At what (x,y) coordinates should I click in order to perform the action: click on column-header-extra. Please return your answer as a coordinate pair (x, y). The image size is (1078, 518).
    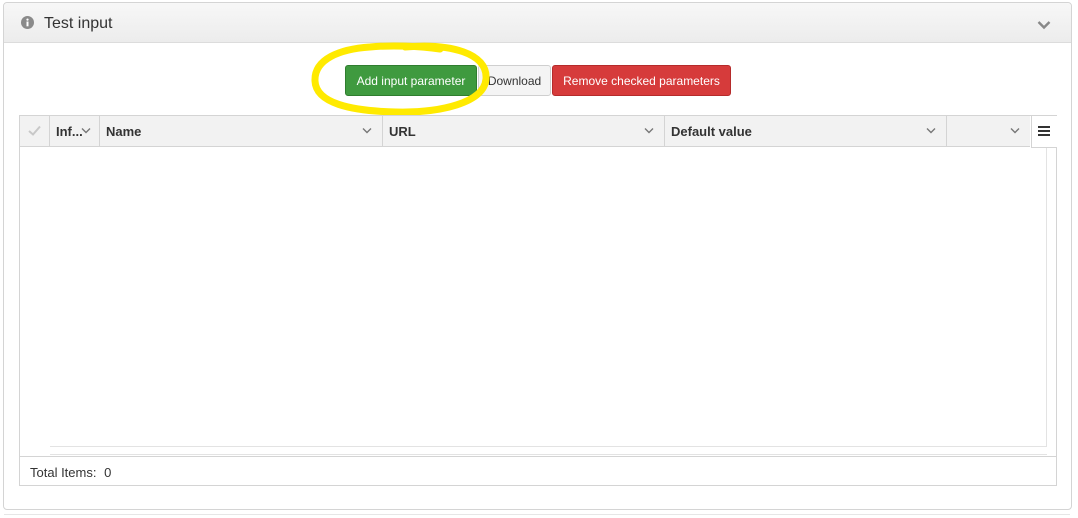
    Looking at the image, I should click on (988, 131).